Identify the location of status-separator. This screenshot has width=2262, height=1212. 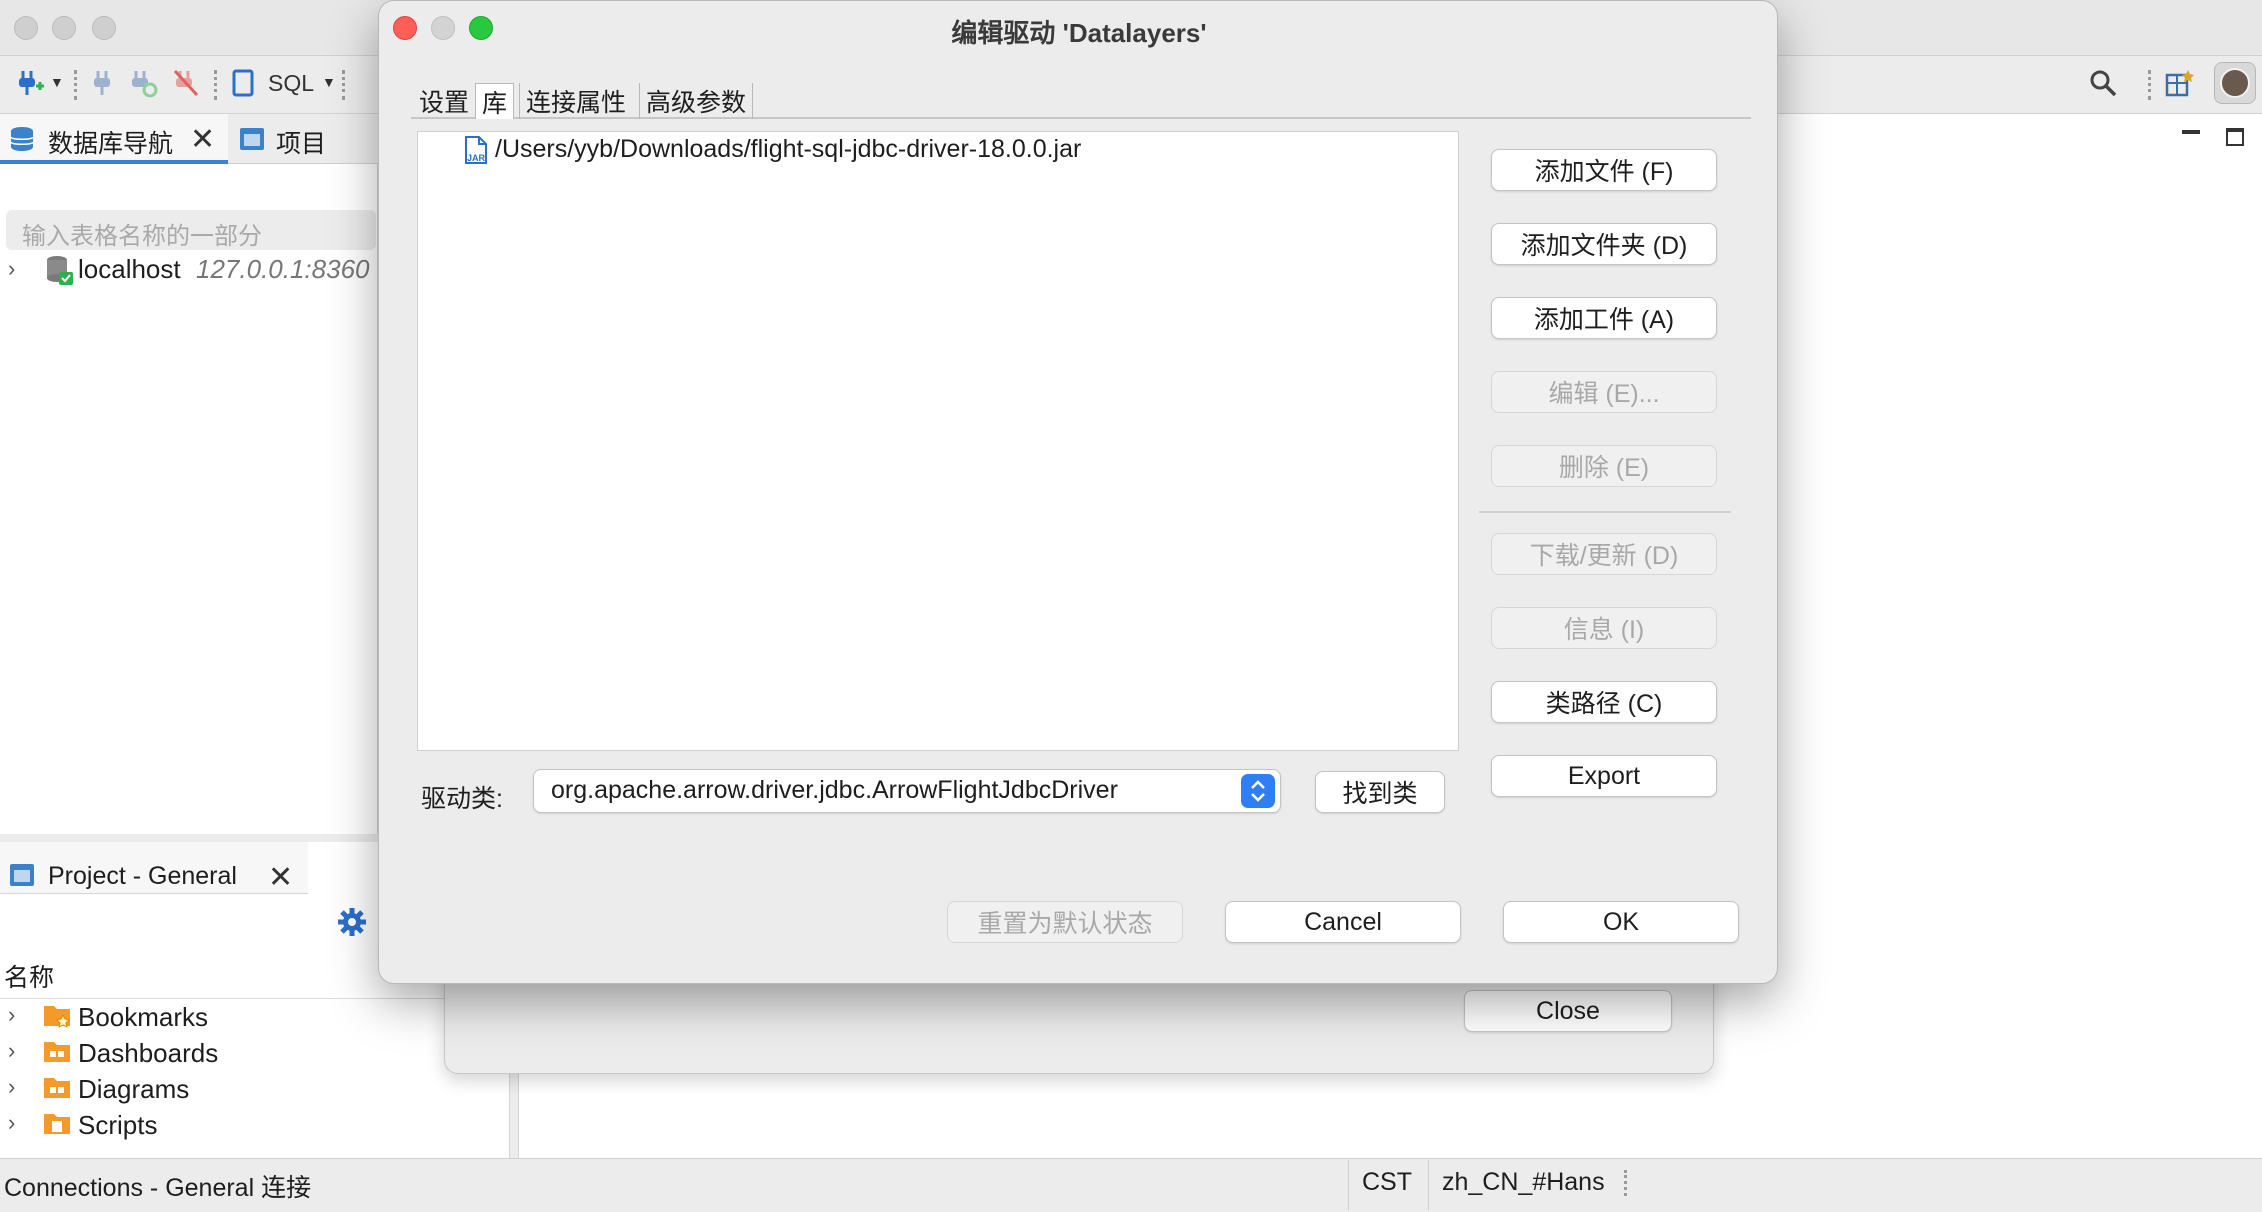
(1626, 1183).